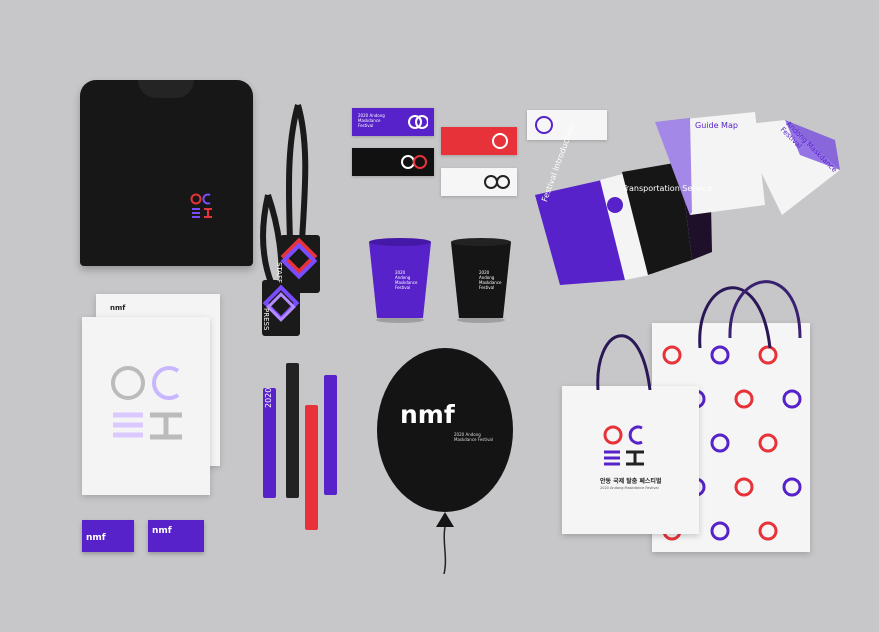  Describe the element at coordinates (292, 430) in the screenshot. I see `wristband-black` at that location.